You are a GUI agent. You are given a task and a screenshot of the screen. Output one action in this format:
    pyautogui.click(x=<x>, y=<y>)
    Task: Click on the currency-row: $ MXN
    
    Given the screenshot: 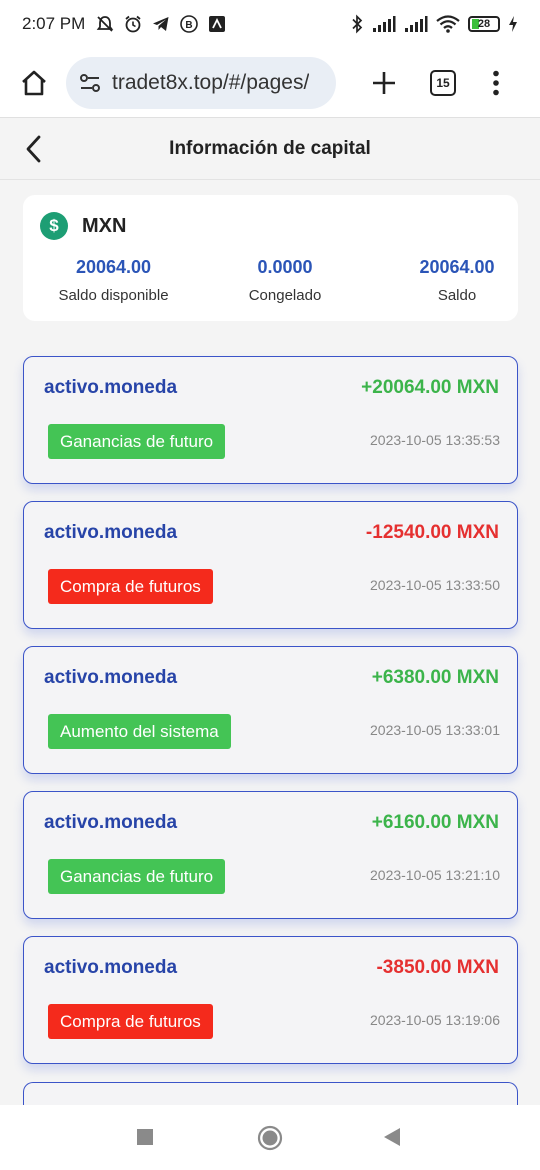 What is the action you would take?
    pyautogui.click(x=83, y=226)
    